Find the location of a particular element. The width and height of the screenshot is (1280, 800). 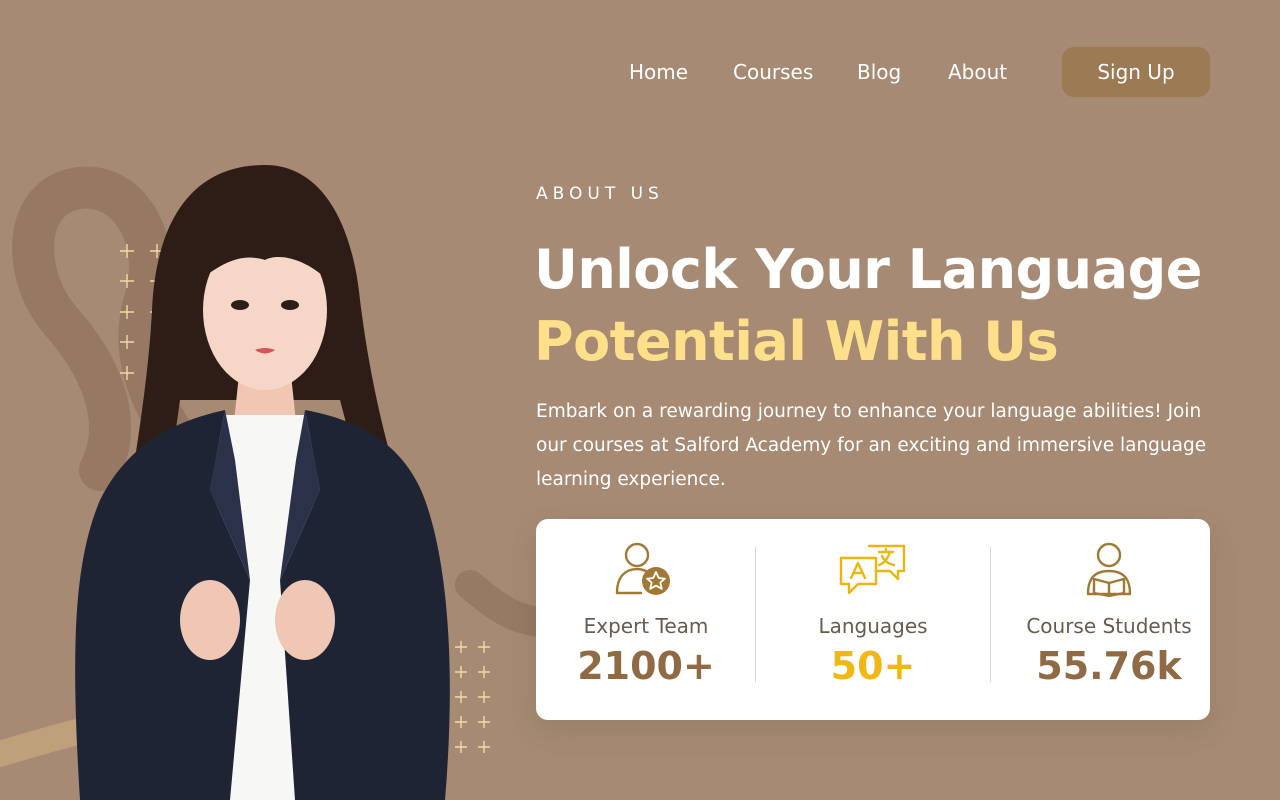

hero-headline-line1: Unlock Your Language is located at coordinates (868, 269).